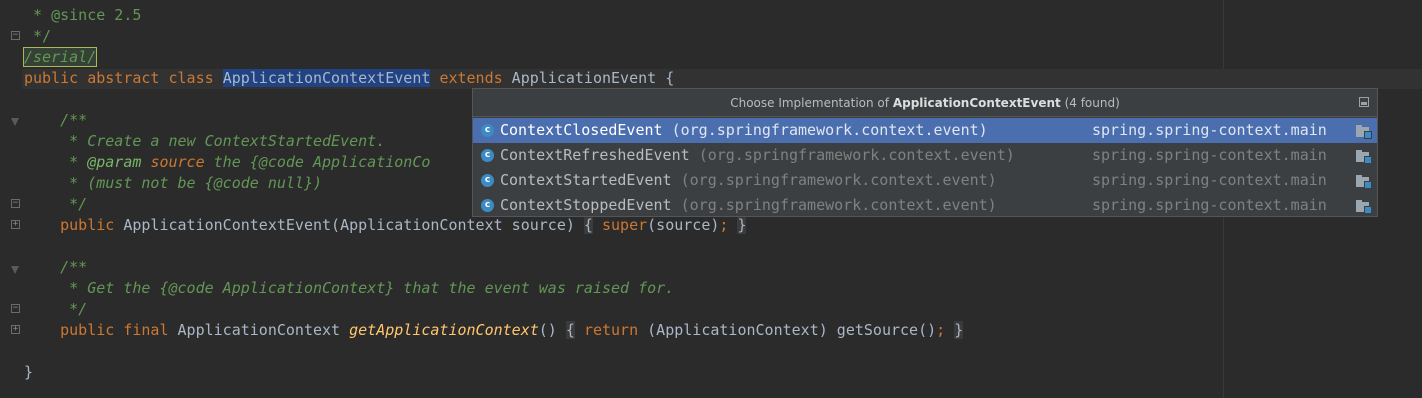 The width and height of the screenshot is (1422, 398). I want to click on implementation-class-name: ContextRefreshedEvent, so click(595, 155).